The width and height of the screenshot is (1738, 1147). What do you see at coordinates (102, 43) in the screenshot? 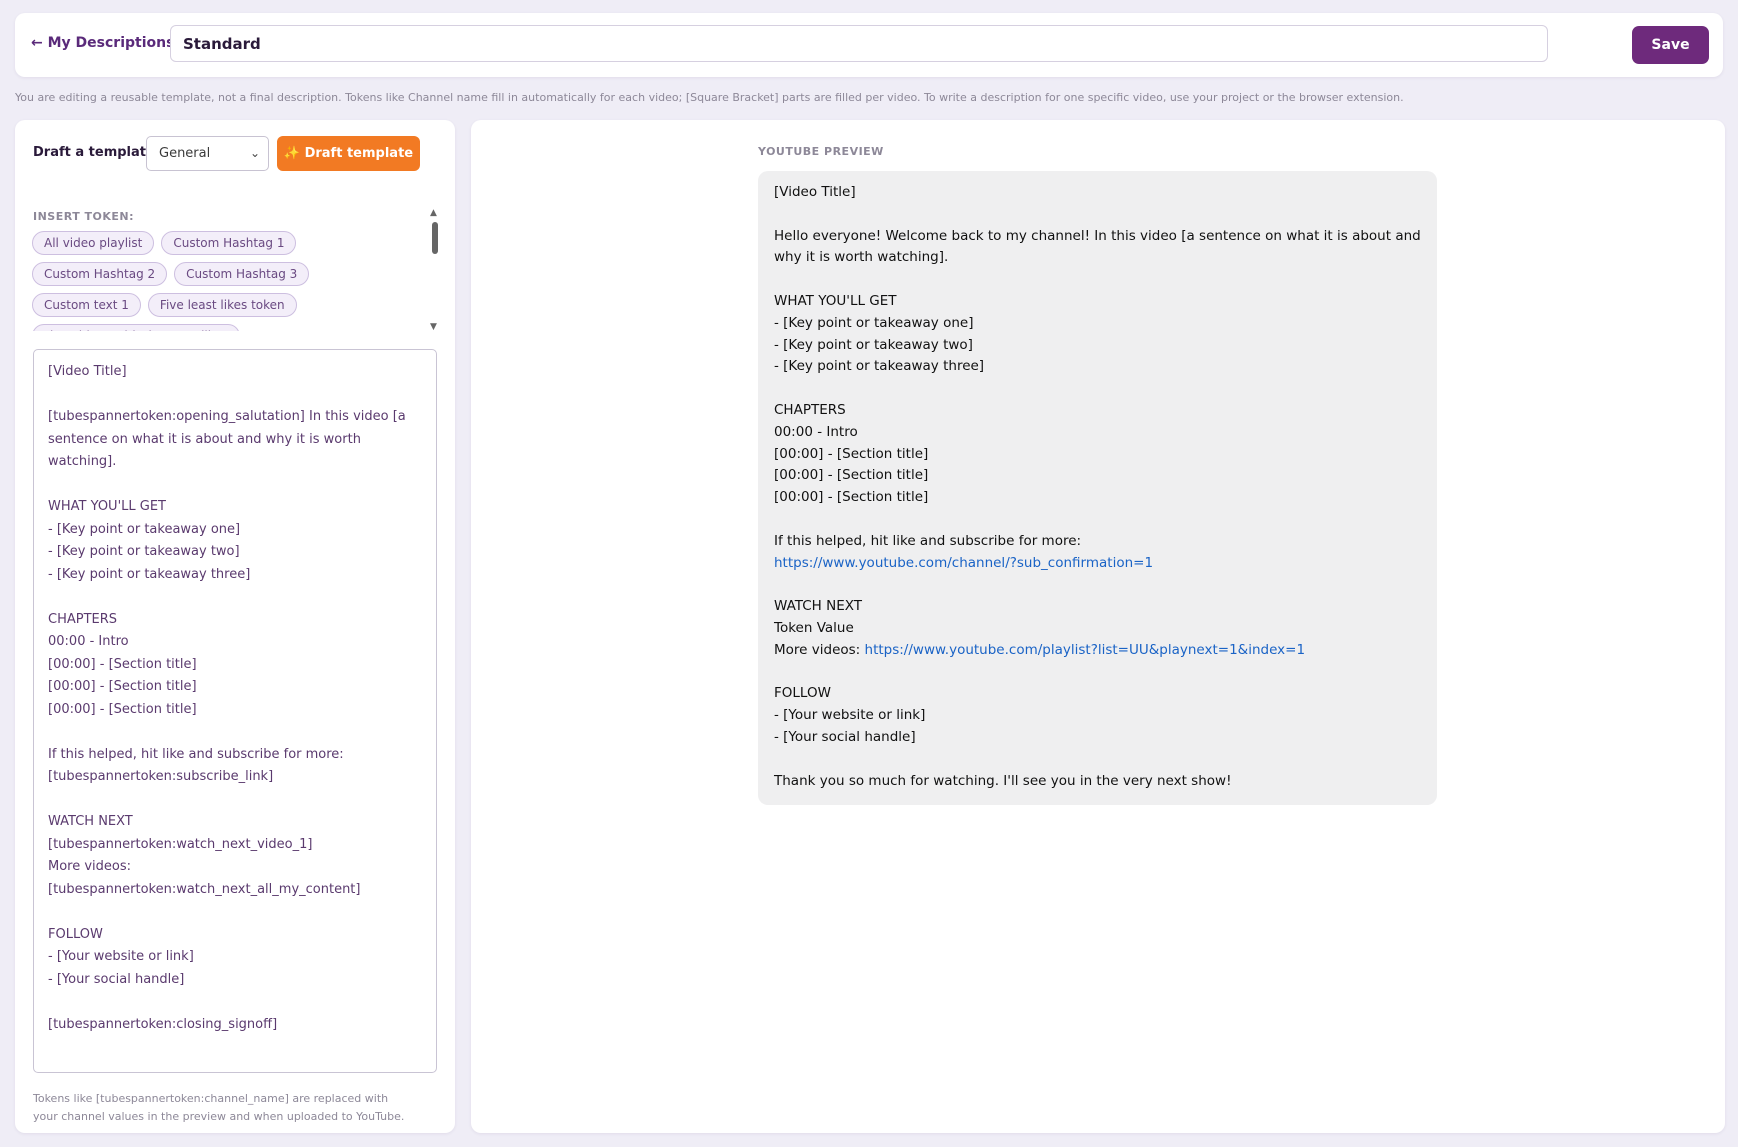
I see `back-to-descriptions-link: ← My Descriptions` at bounding box center [102, 43].